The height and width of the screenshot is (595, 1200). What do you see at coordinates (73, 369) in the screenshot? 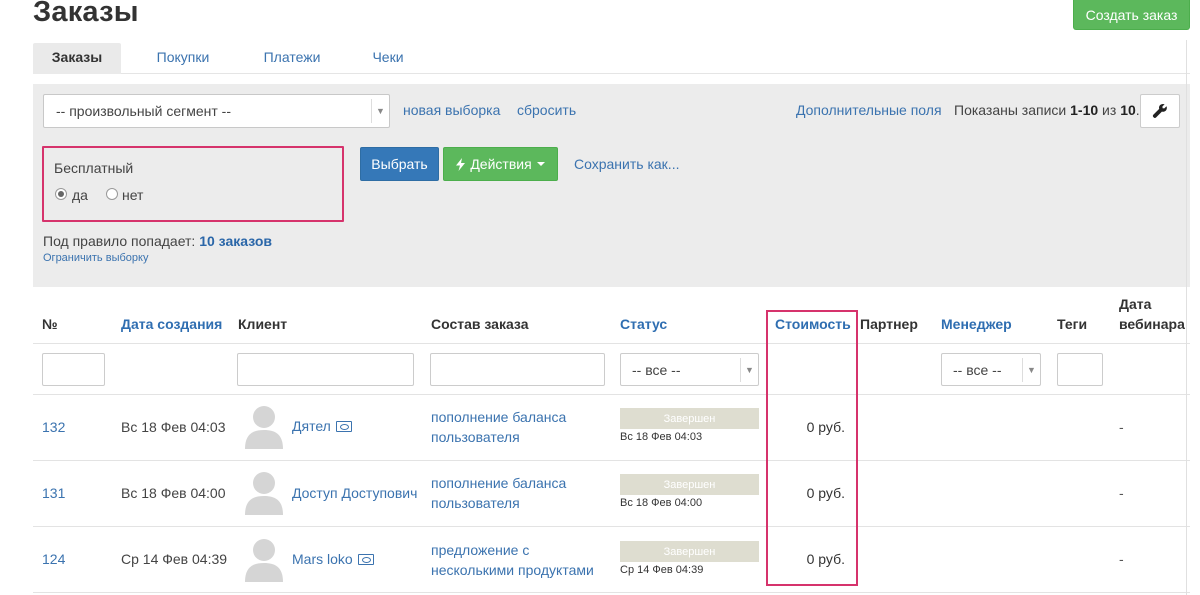
I see `number-filter-input` at bounding box center [73, 369].